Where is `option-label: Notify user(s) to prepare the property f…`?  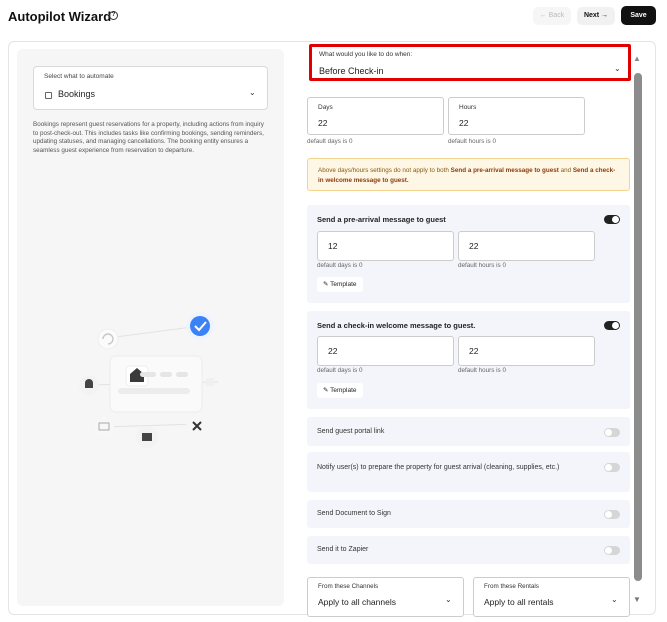
option-label: Notify user(s) to prepare the property f… is located at coordinates (438, 467).